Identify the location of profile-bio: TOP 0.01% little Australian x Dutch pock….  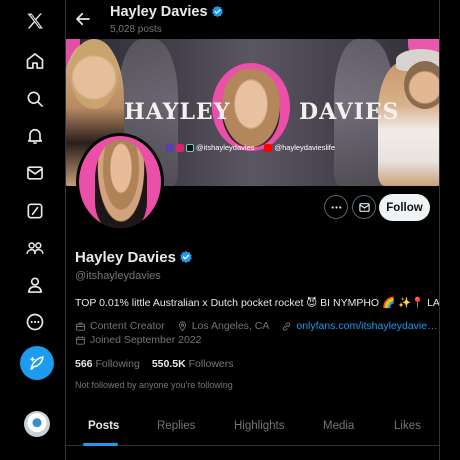
(257, 303).